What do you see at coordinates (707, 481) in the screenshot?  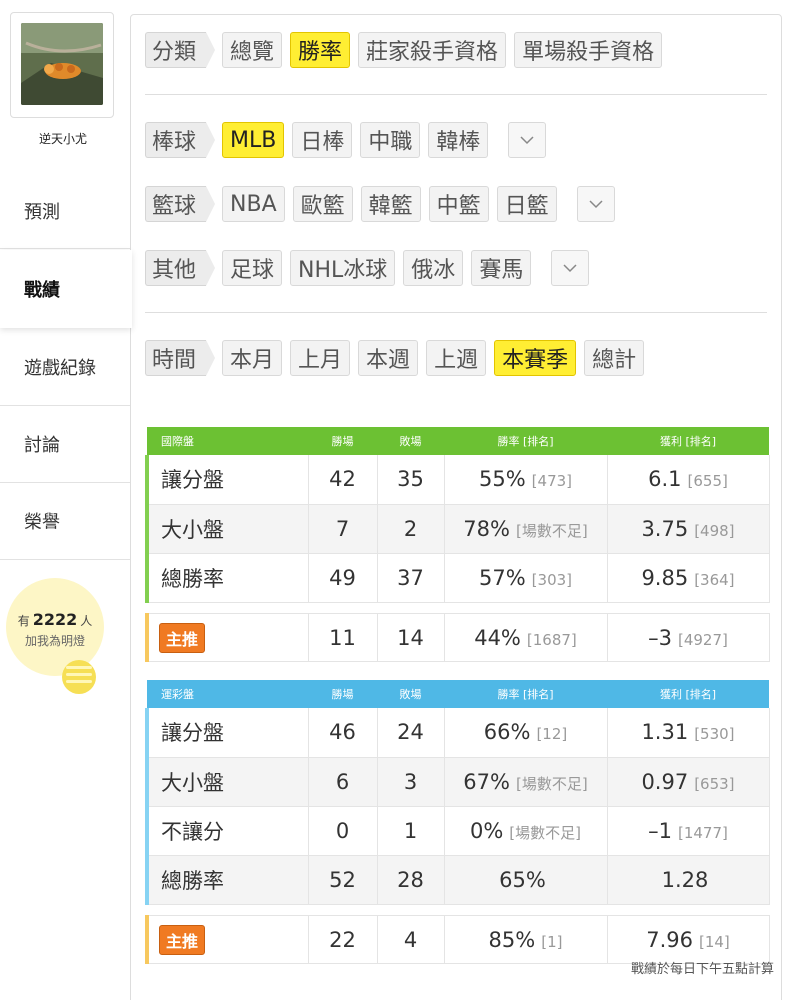 I see `profit-rank: [655]` at bounding box center [707, 481].